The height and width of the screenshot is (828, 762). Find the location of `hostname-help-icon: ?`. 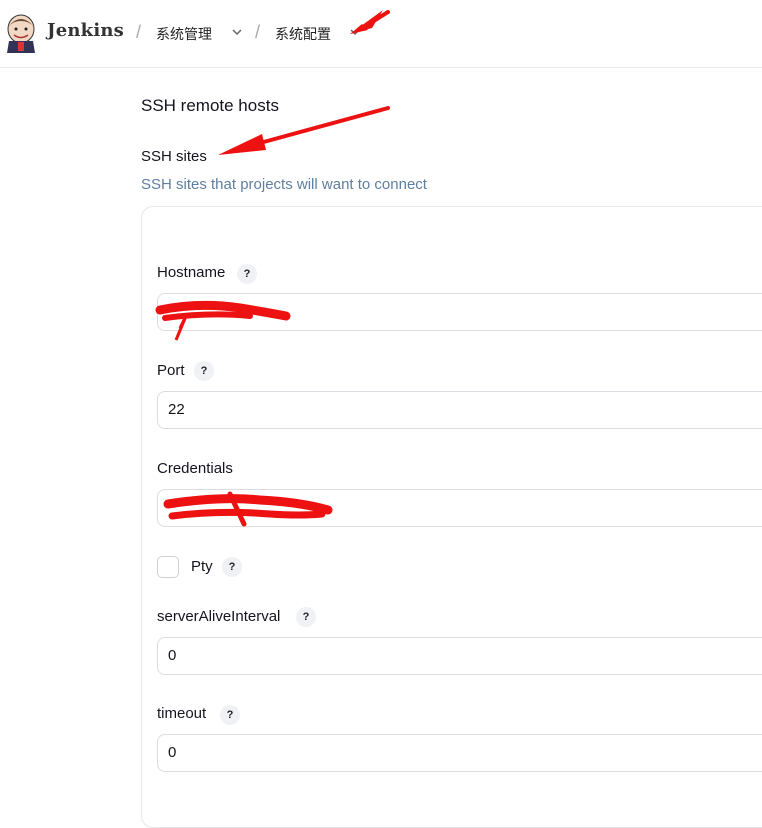

hostname-help-icon: ? is located at coordinates (247, 274).